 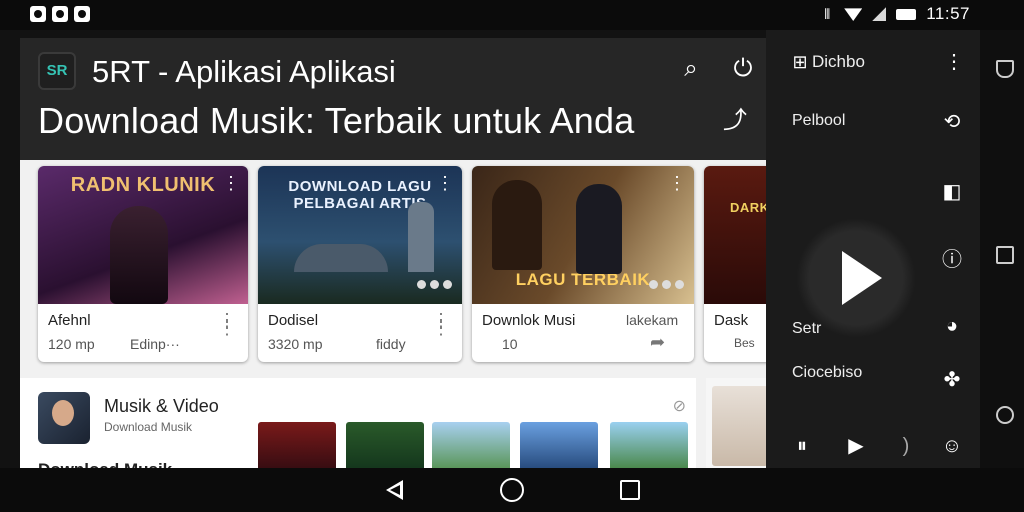 What do you see at coordinates (391, 344) in the screenshot?
I see `card-extra: fiddy` at bounding box center [391, 344].